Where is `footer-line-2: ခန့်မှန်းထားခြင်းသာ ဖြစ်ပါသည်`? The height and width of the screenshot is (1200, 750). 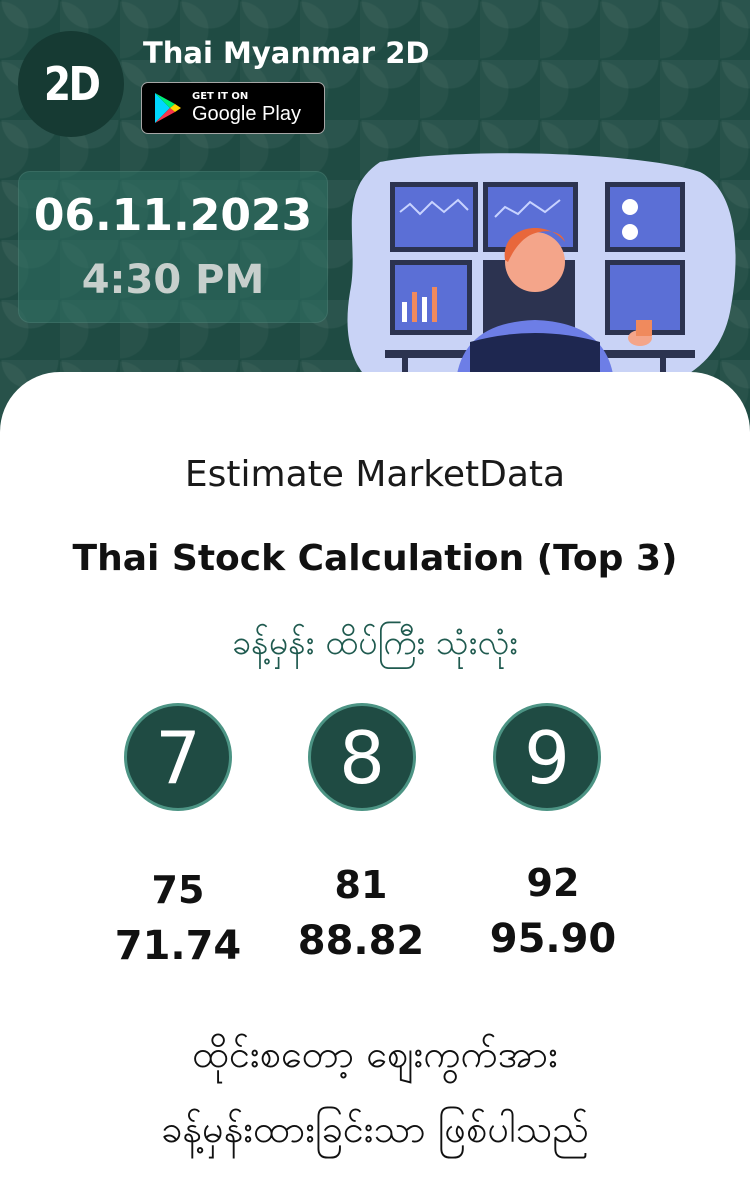
footer-line-2: ခန့်မှန်းထားခြင်းသာ ဖြစ်ပါသည် is located at coordinates (375, 1129).